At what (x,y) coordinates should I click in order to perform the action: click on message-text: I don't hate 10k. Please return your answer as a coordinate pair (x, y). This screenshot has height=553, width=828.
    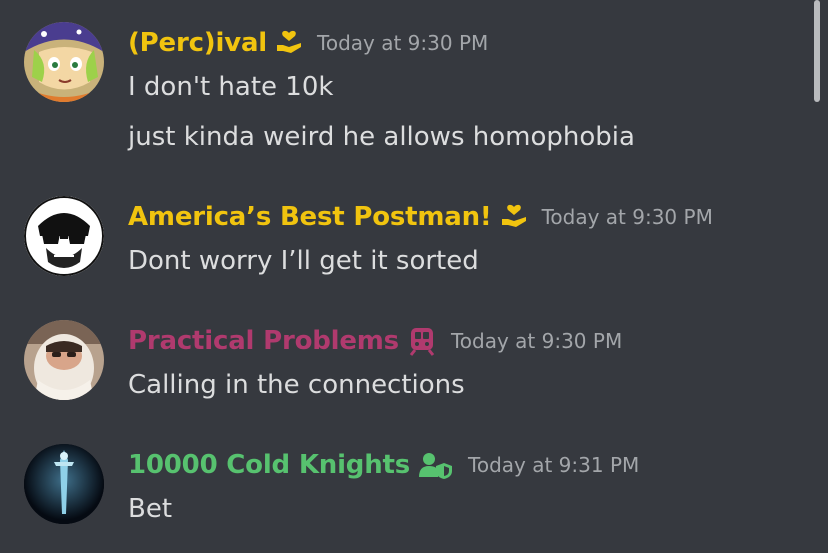
    Looking at the image, I should click on (231, 87).